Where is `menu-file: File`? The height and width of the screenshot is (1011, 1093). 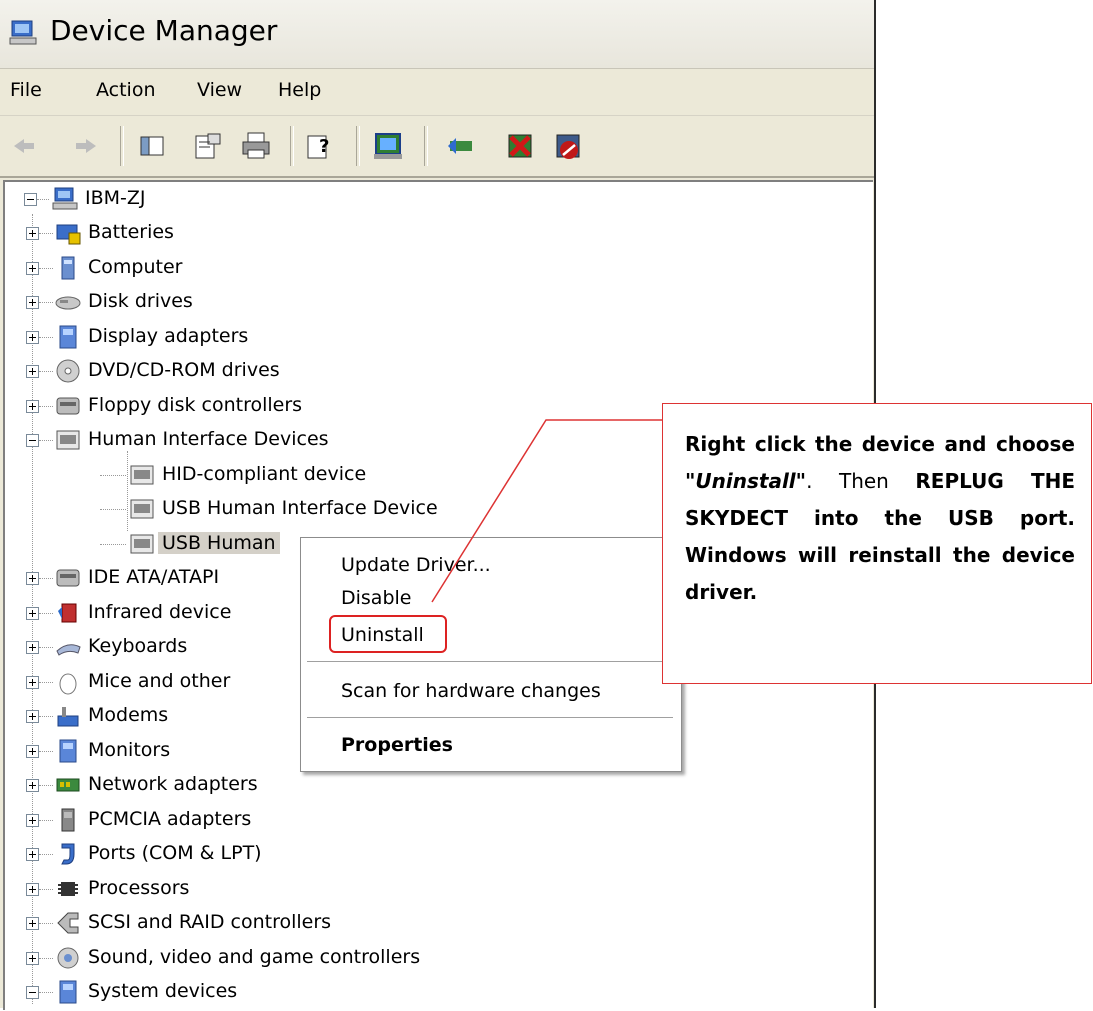 menu-file: File is located at coordinates (26, 90).